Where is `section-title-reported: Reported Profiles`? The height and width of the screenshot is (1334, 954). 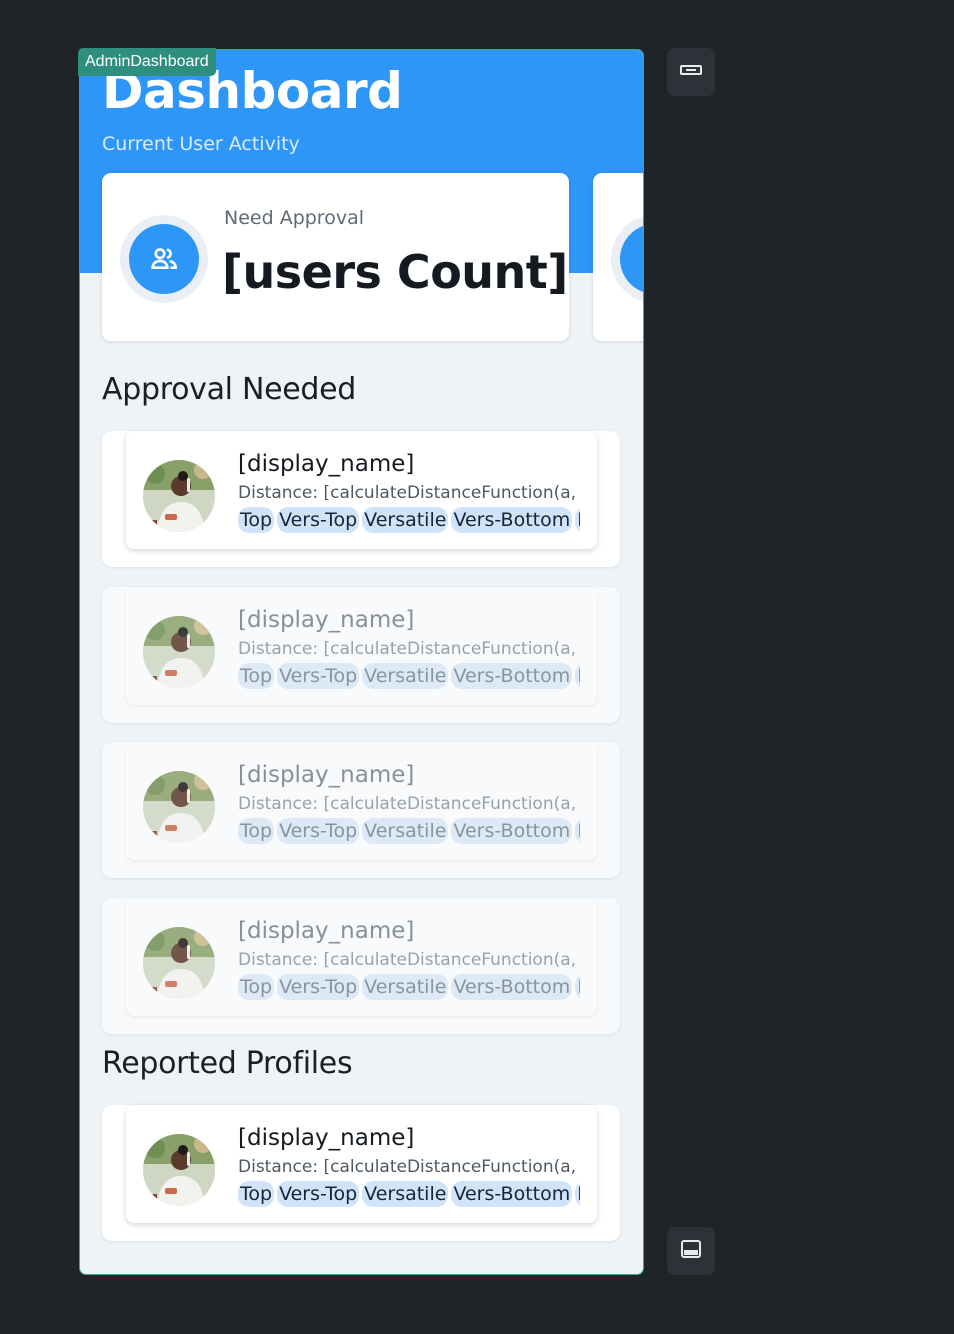 section-title-reported: Reported Profiles is located at coordinates (227, 1063).